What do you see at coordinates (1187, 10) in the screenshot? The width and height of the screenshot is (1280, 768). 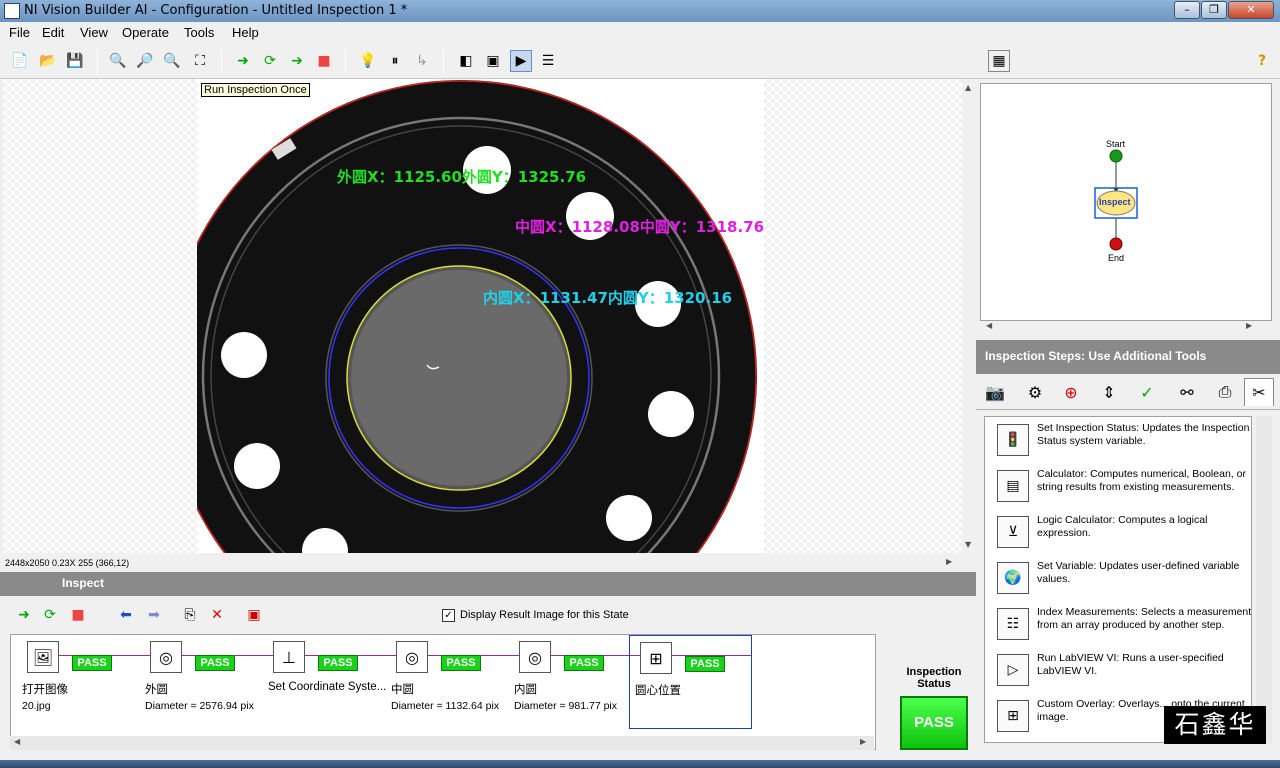 I see `minimize-button: –` at bounding box center [1187, 10].